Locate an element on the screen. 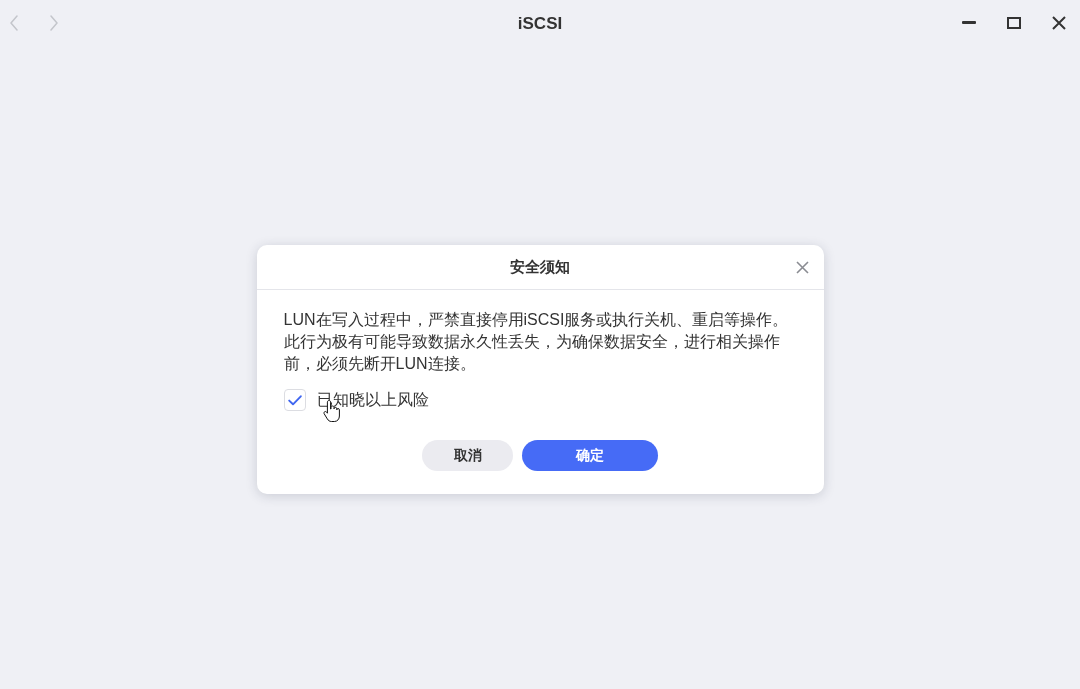 The width and height of the screenshot is (1080, 689). close-button is located at coordinates (802, 267).